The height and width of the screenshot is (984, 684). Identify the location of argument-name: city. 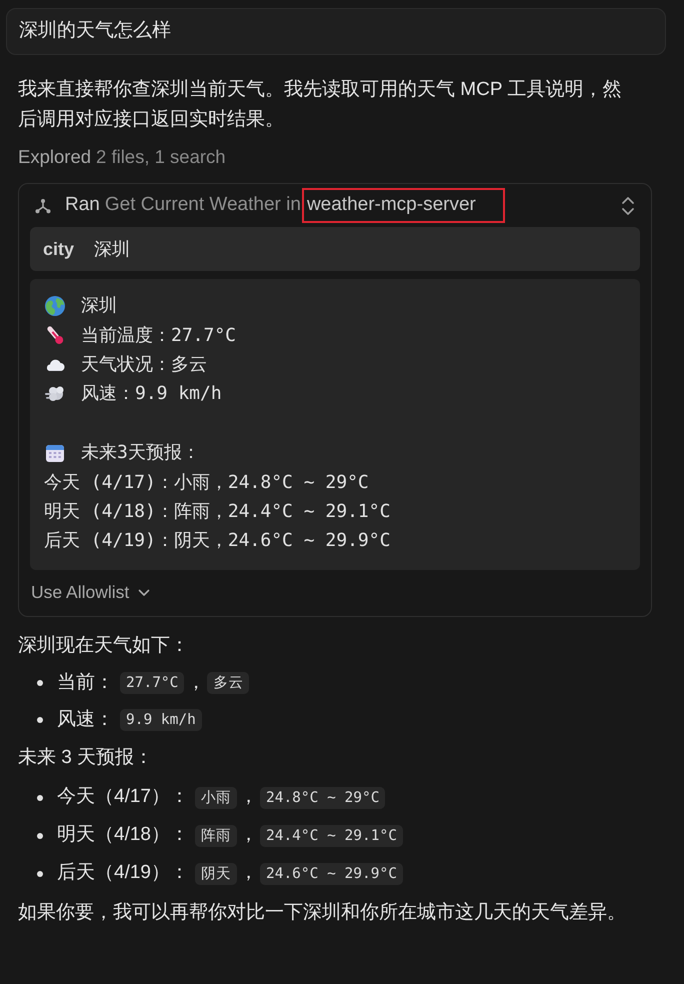
(58, 249).